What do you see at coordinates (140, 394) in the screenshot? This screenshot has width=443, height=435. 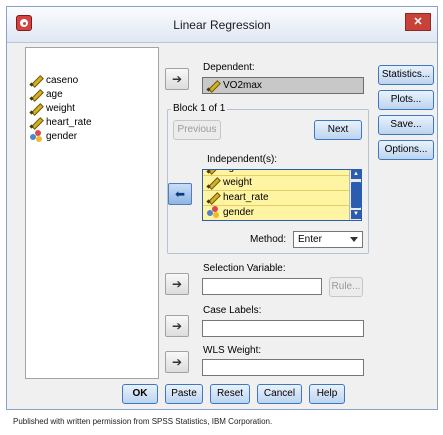 I see `ok-button: OK` at bounding box center [140, 394].